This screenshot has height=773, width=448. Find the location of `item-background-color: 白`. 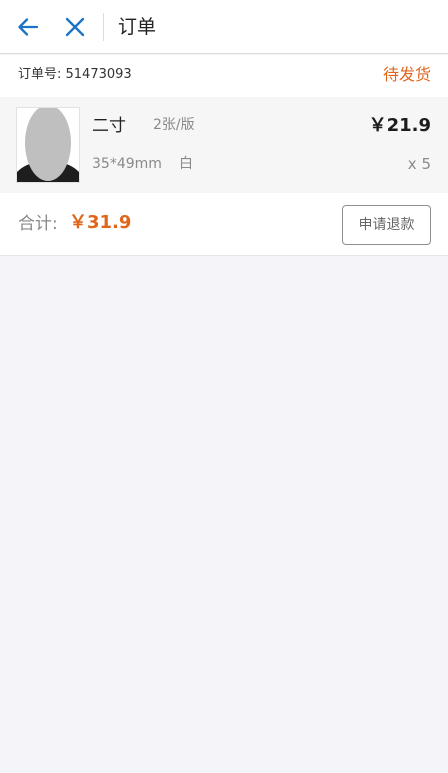

item-background-color: 白 is located at coordinates (186, 164).